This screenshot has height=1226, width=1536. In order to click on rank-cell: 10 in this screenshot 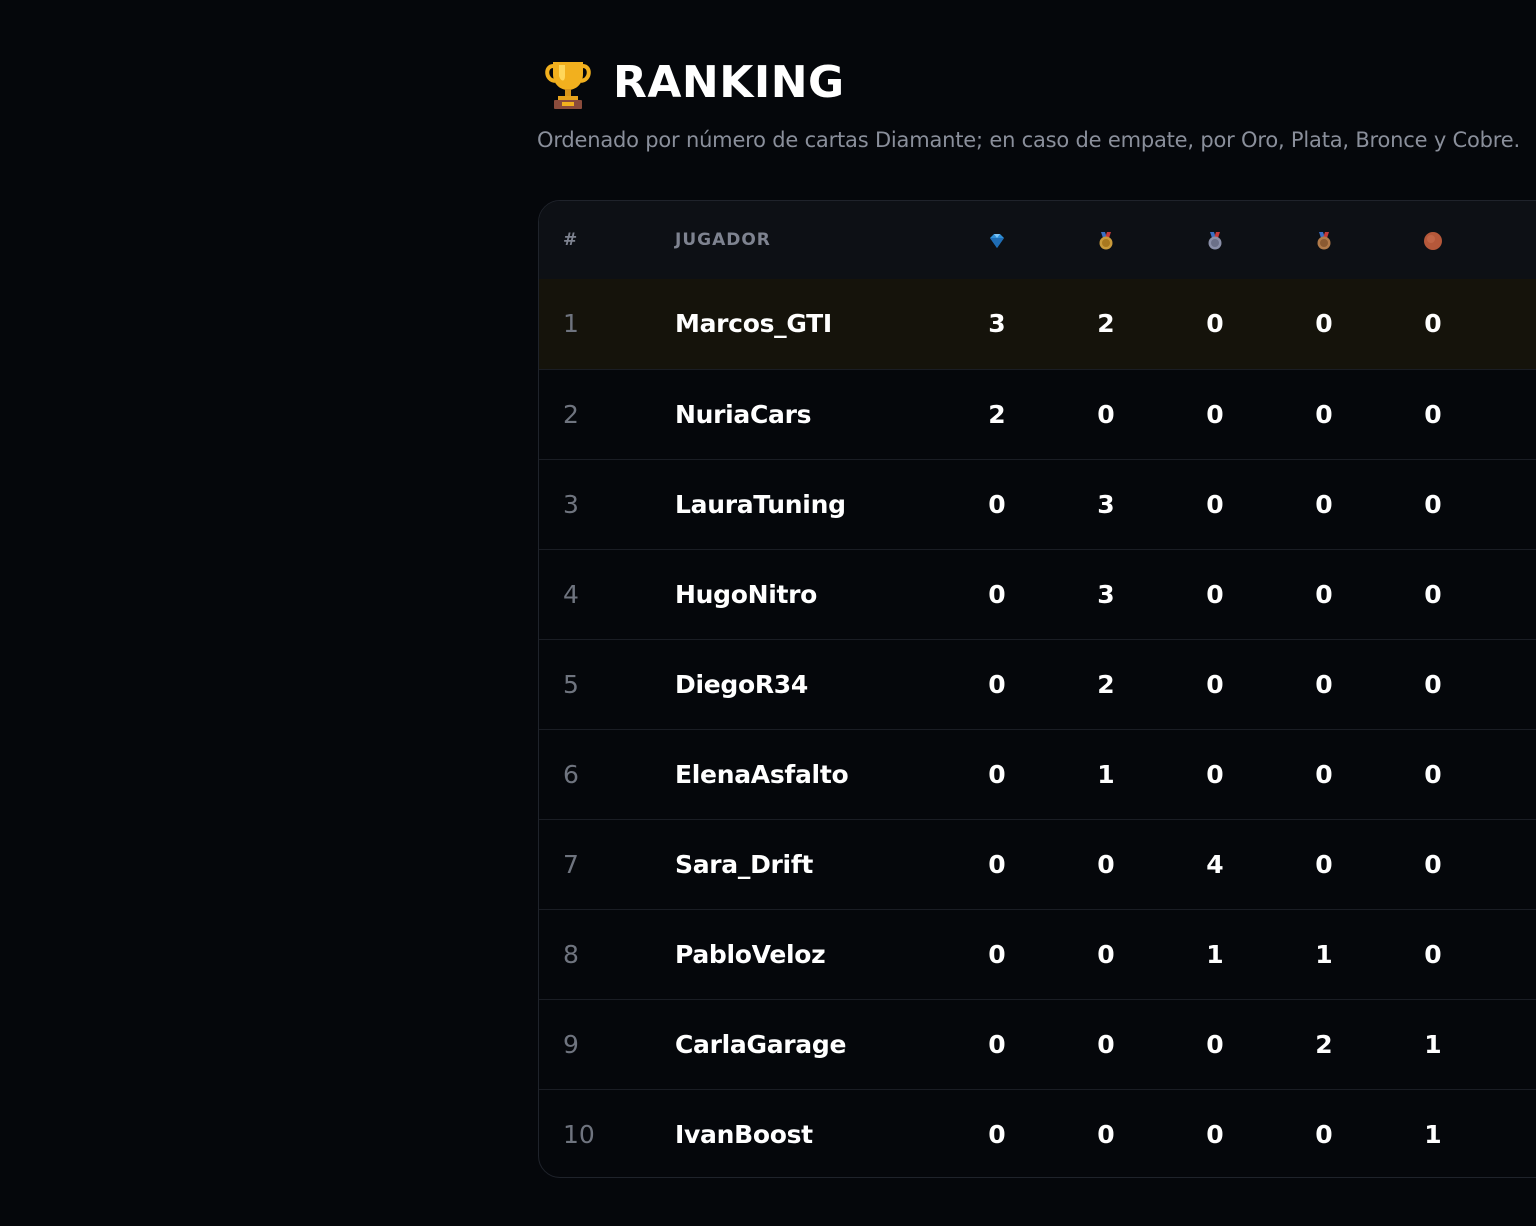, I will do `click(579, 1134)`.